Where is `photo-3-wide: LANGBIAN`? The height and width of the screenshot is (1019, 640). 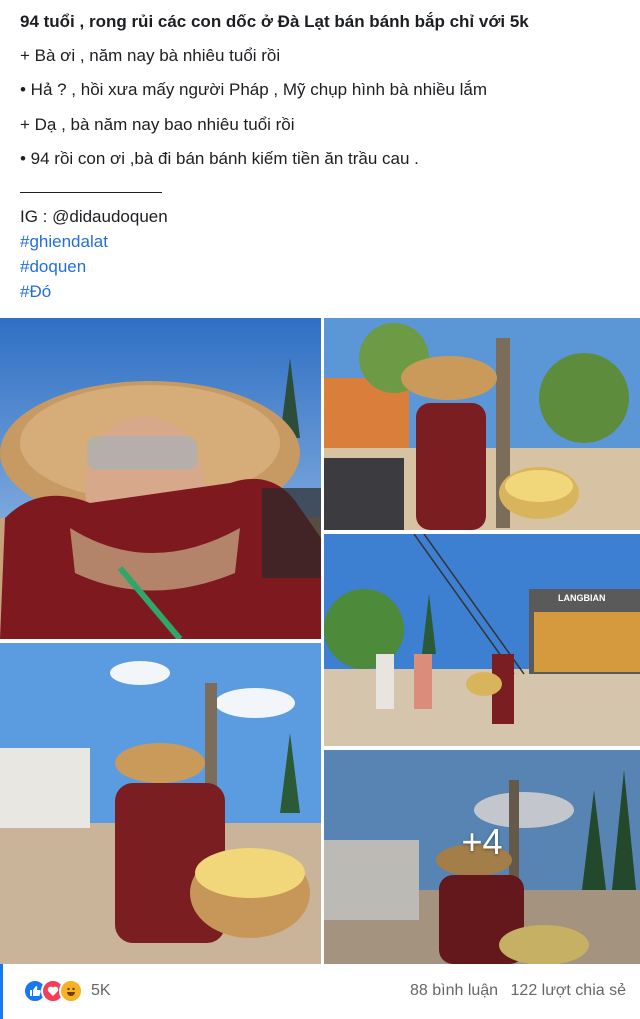 photo-3-wide: LANGBIAN is located at coordinates (482, 640).